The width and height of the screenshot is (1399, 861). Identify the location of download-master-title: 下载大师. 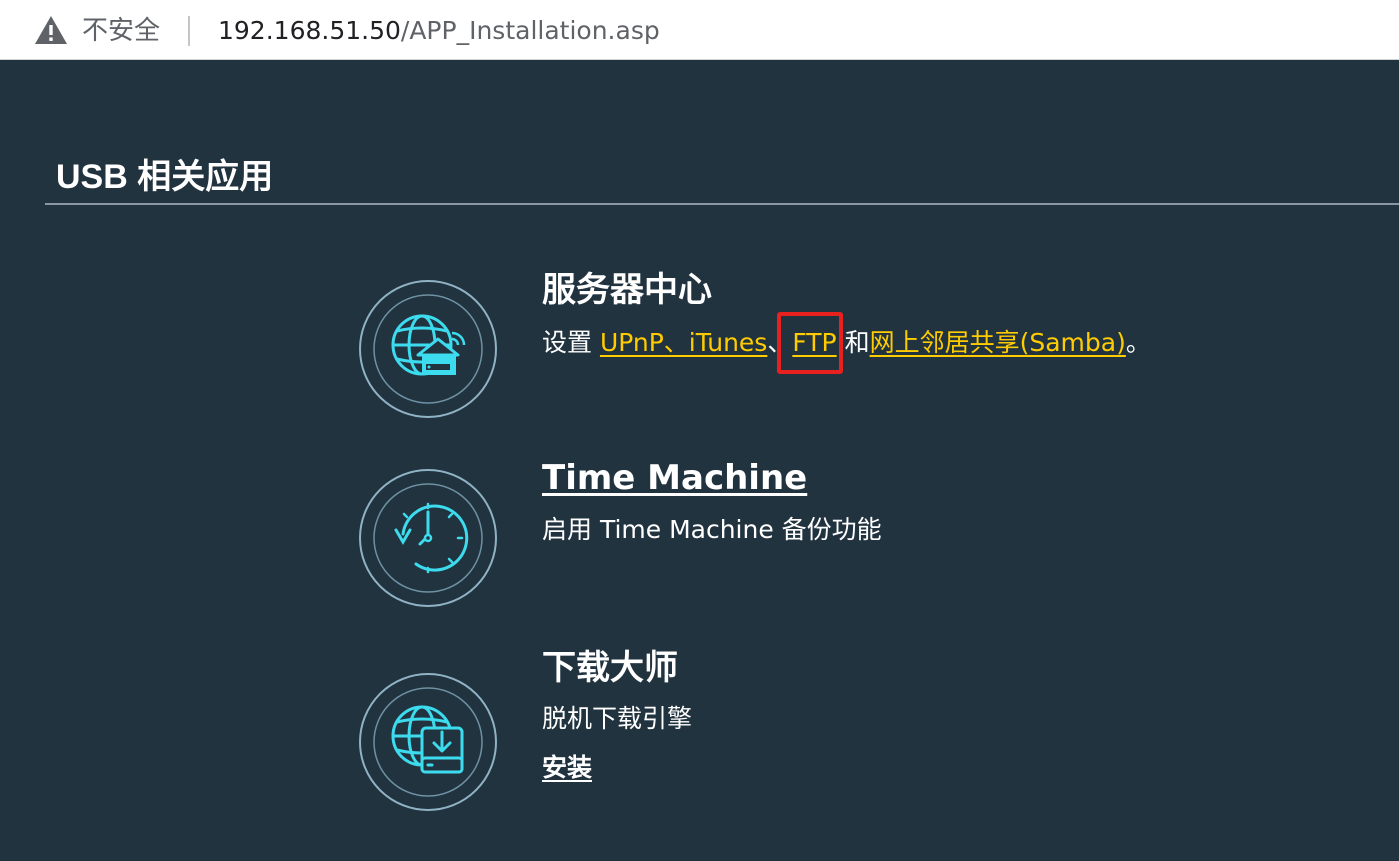
(610, 668).